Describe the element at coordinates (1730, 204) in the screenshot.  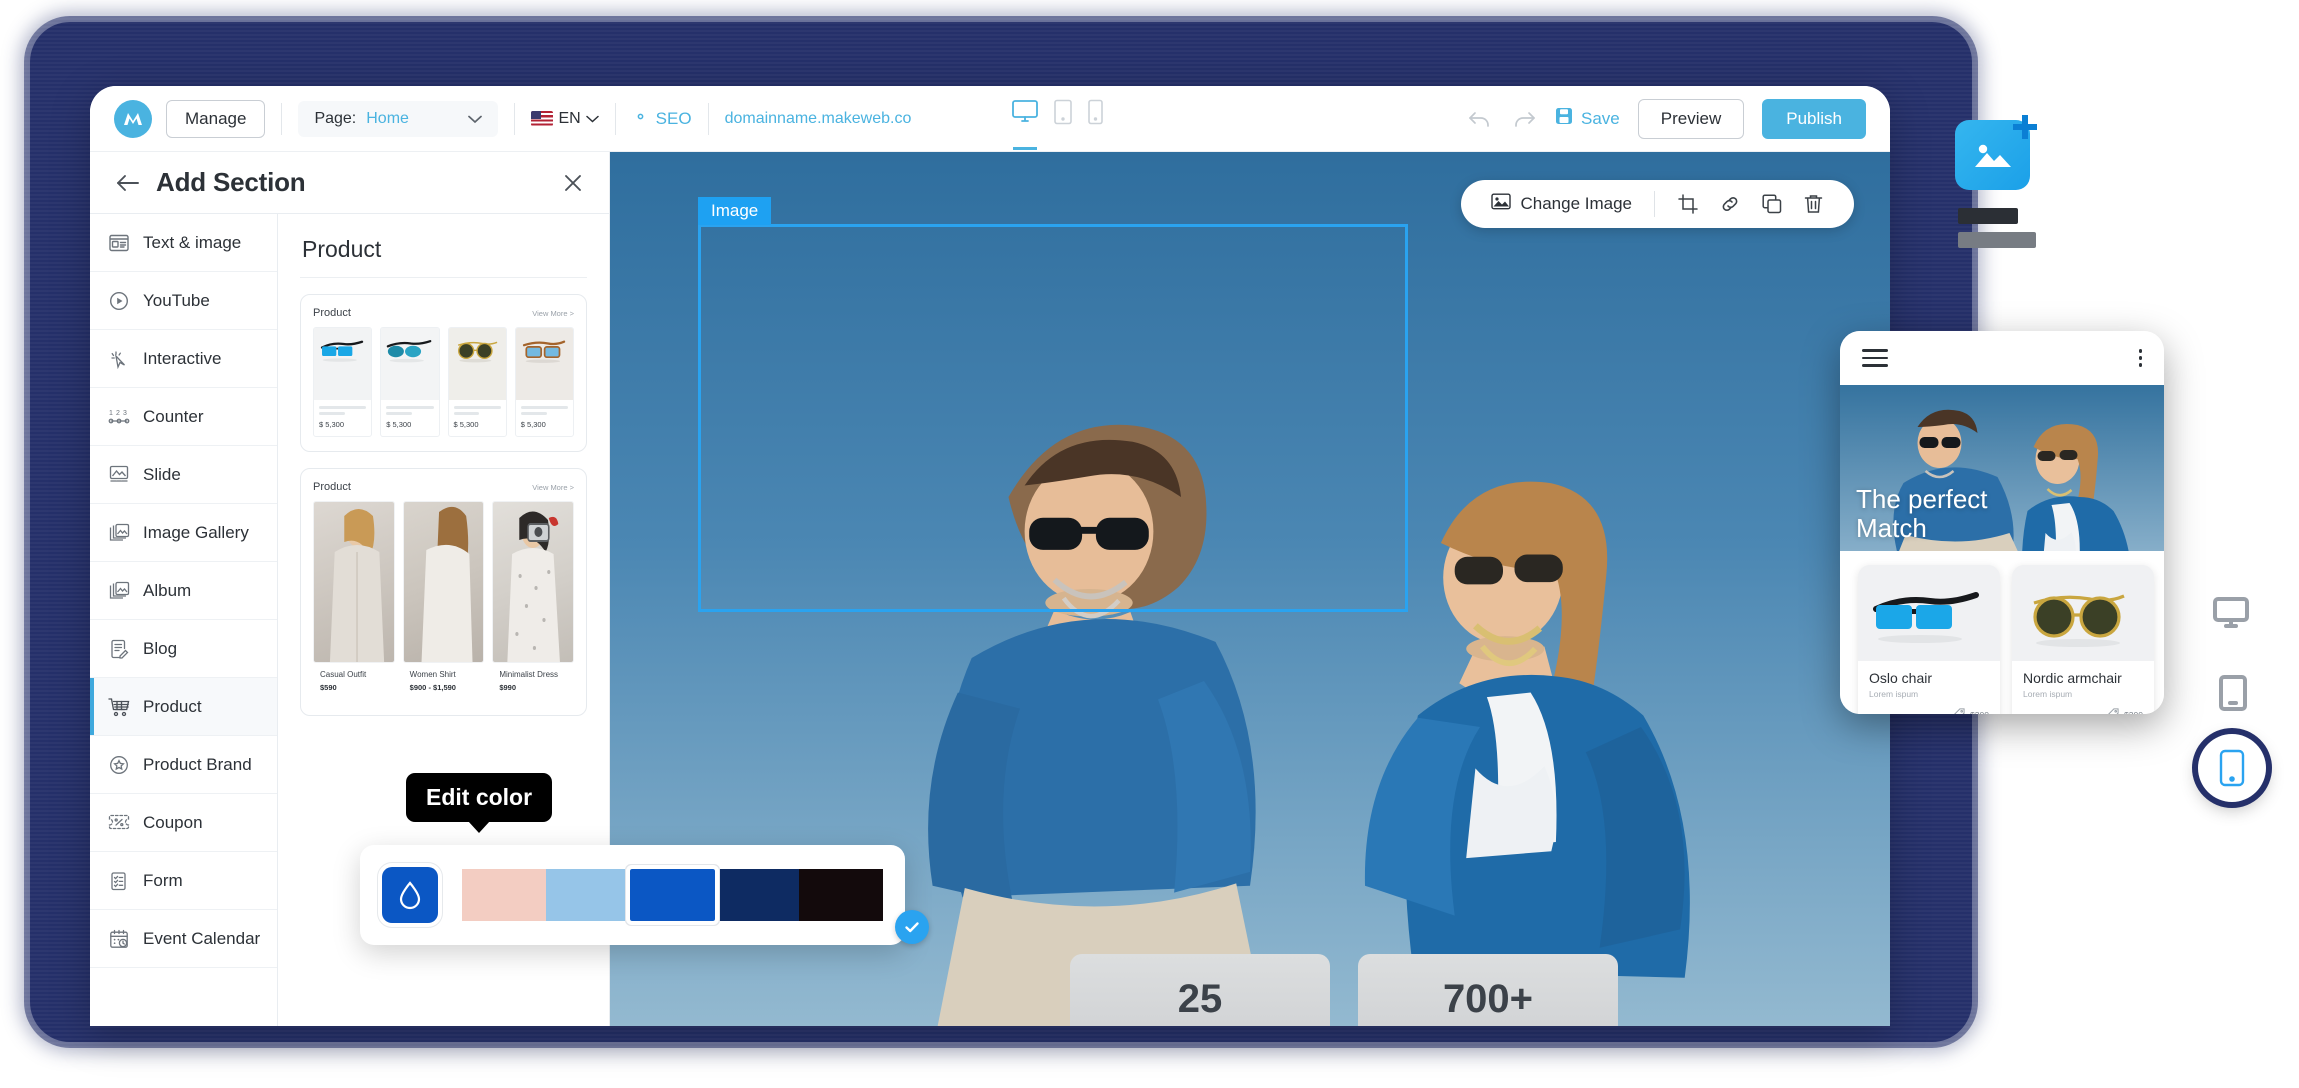
I see `link-icon` at that location.